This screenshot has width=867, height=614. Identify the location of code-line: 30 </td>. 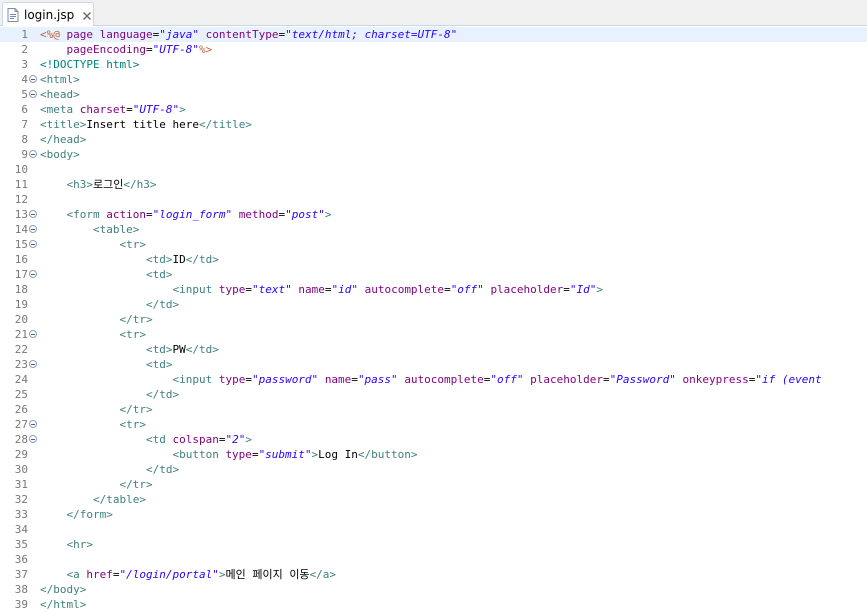
(433, 469).